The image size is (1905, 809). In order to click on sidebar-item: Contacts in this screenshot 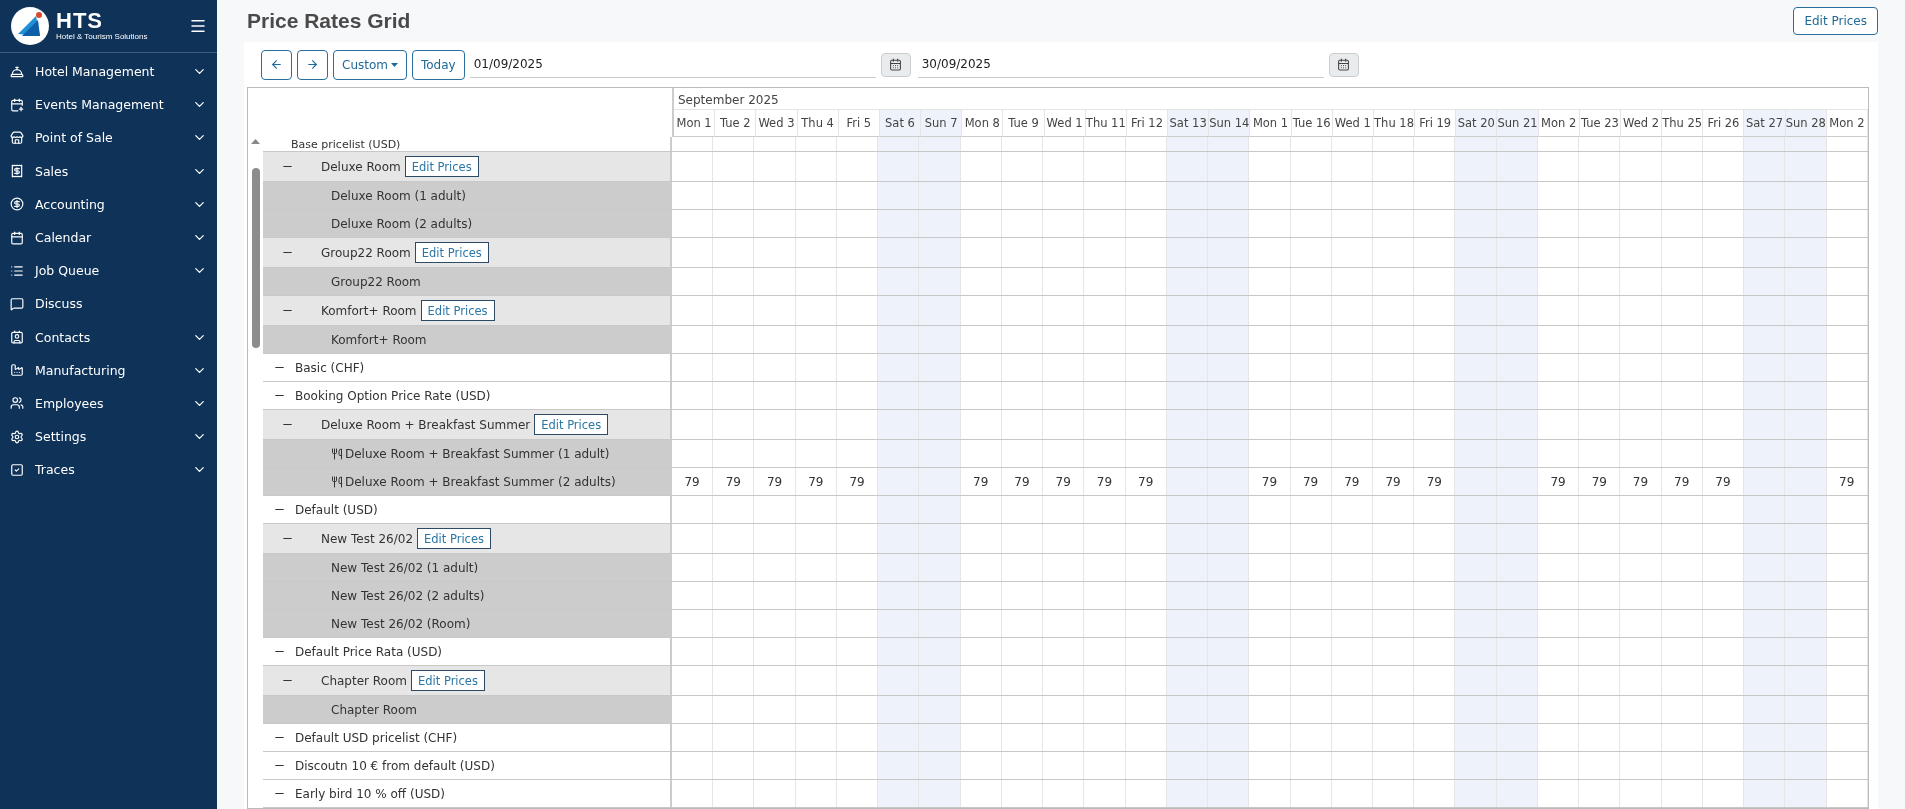, I will do `click(108, 337)`.